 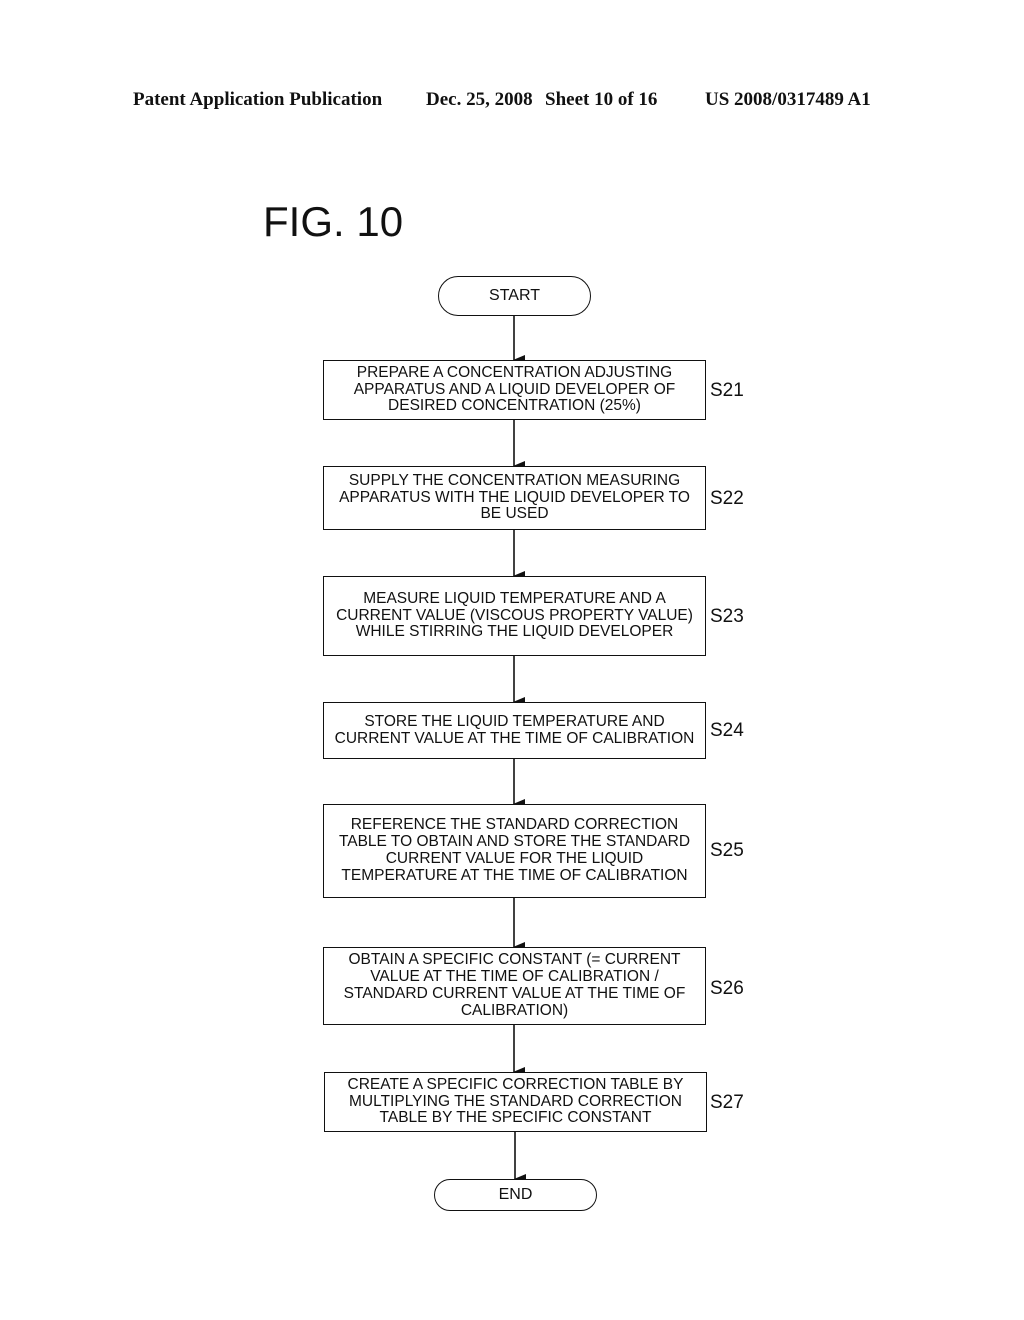 What do you see at coordinates (727, 498) in the screenshot?
I see `step-label-s22: S22` at bounding box center [727, 498].